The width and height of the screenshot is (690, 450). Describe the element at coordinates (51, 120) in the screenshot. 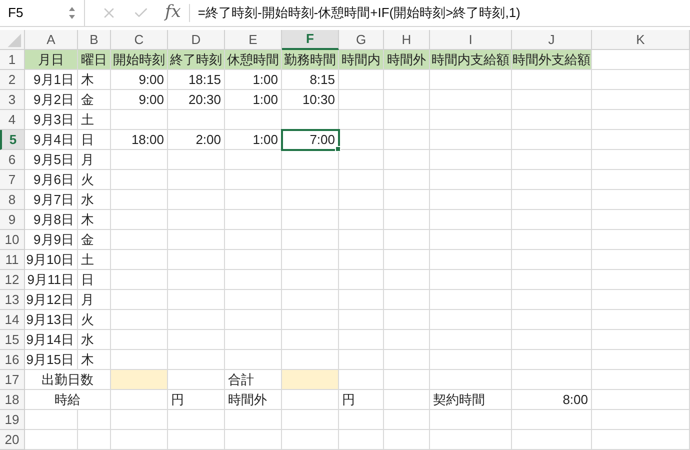

I see `table-cell: 9月3日` at that location.